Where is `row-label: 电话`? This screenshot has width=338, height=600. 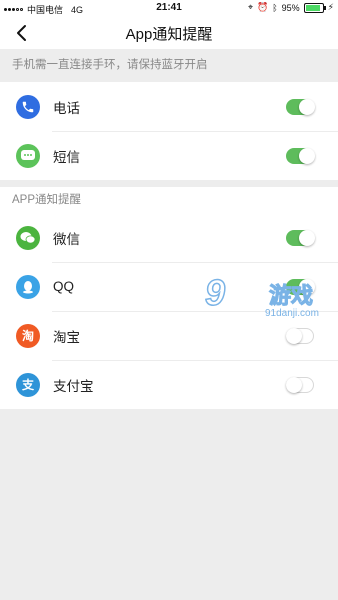 row-label: 电话 is located at coordinates (66, 108).